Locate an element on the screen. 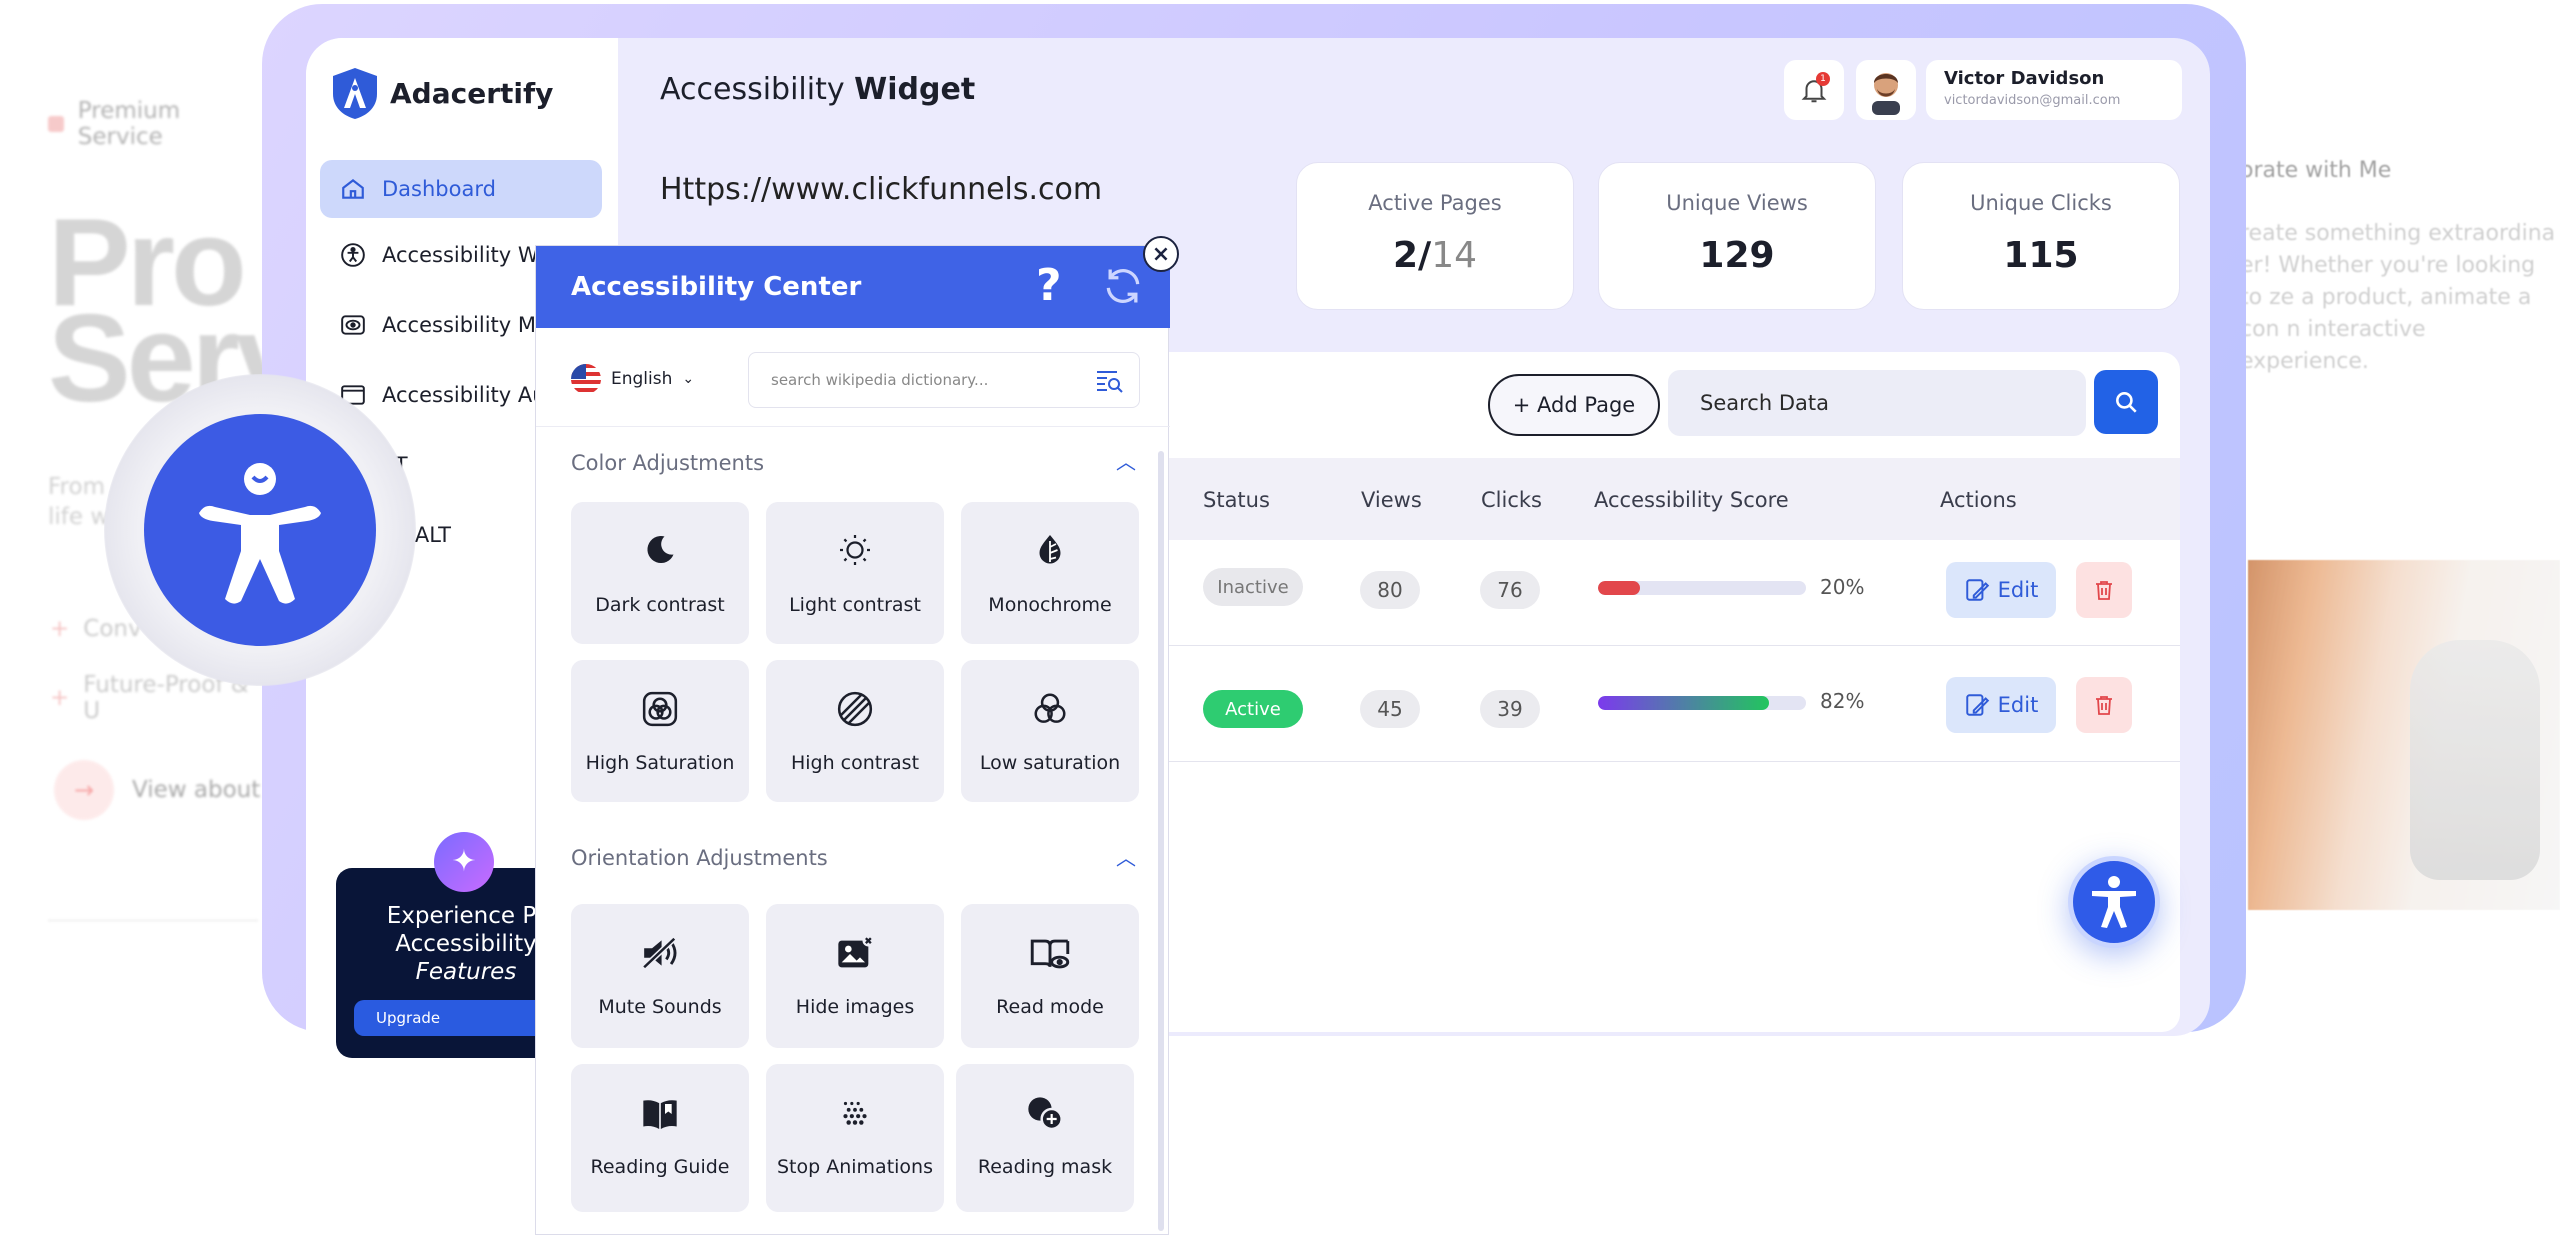 The height and width of the screenshot is (1235, 2560). tile-label: Light contrast is located at coordinates (855, 605).